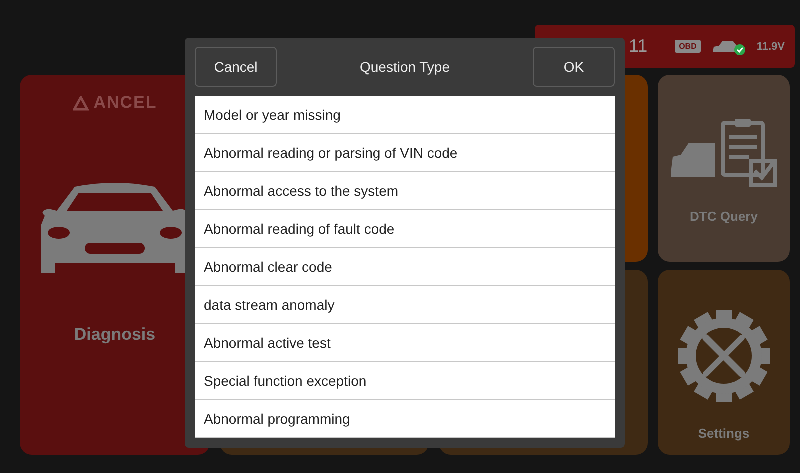 The width and height of the screenshot is (800, 473). I want to click on brand-logo: ANCEL, so click(126, 103).